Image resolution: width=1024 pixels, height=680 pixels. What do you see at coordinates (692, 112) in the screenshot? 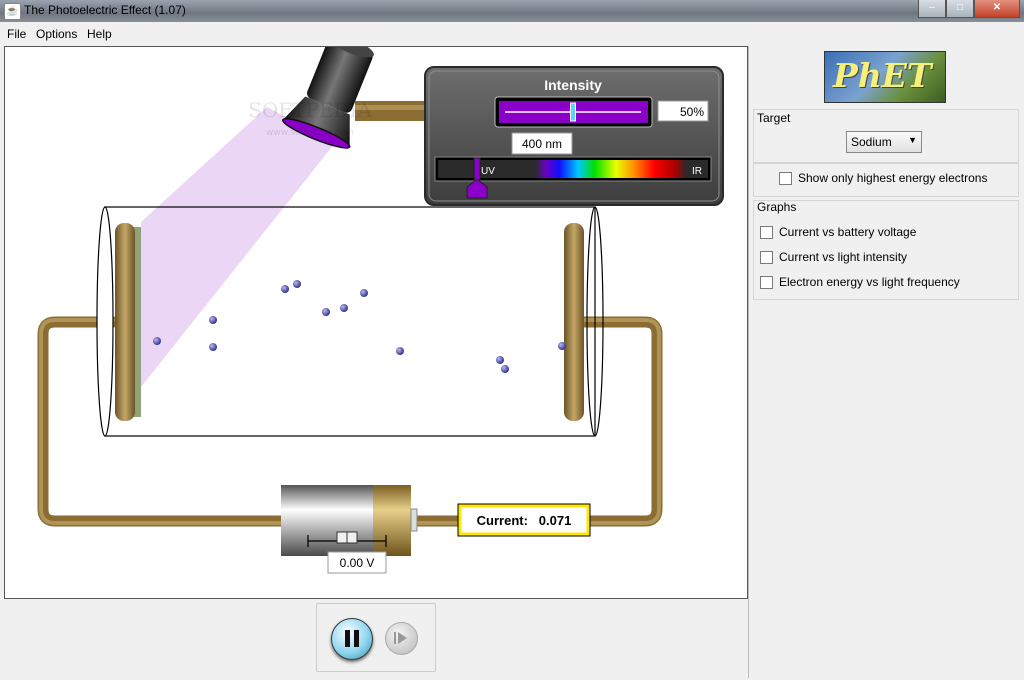
I see `intensity-value: 50%` at bounding box center [692, 112].